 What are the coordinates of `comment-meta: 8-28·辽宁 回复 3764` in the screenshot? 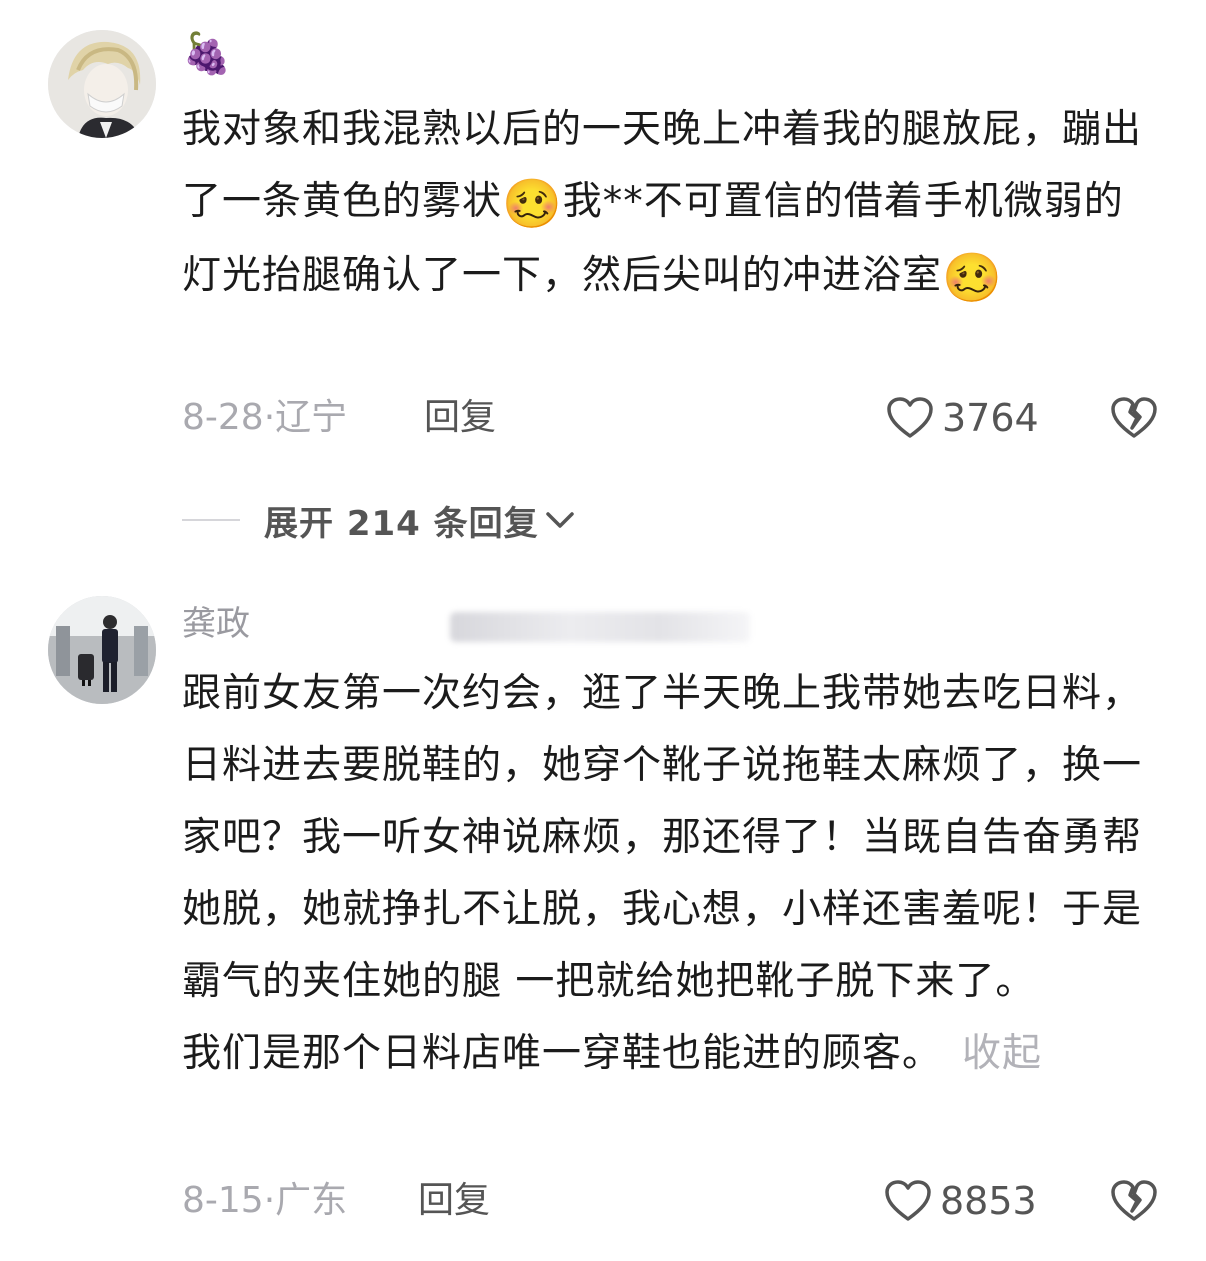 It's located at (670, 418).